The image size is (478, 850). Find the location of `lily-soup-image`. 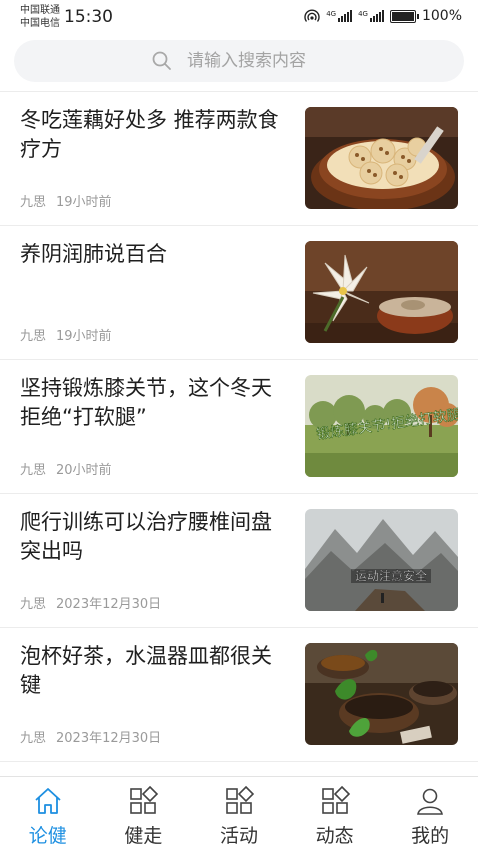

lily-soup-image is located at coordinates (381, 292).